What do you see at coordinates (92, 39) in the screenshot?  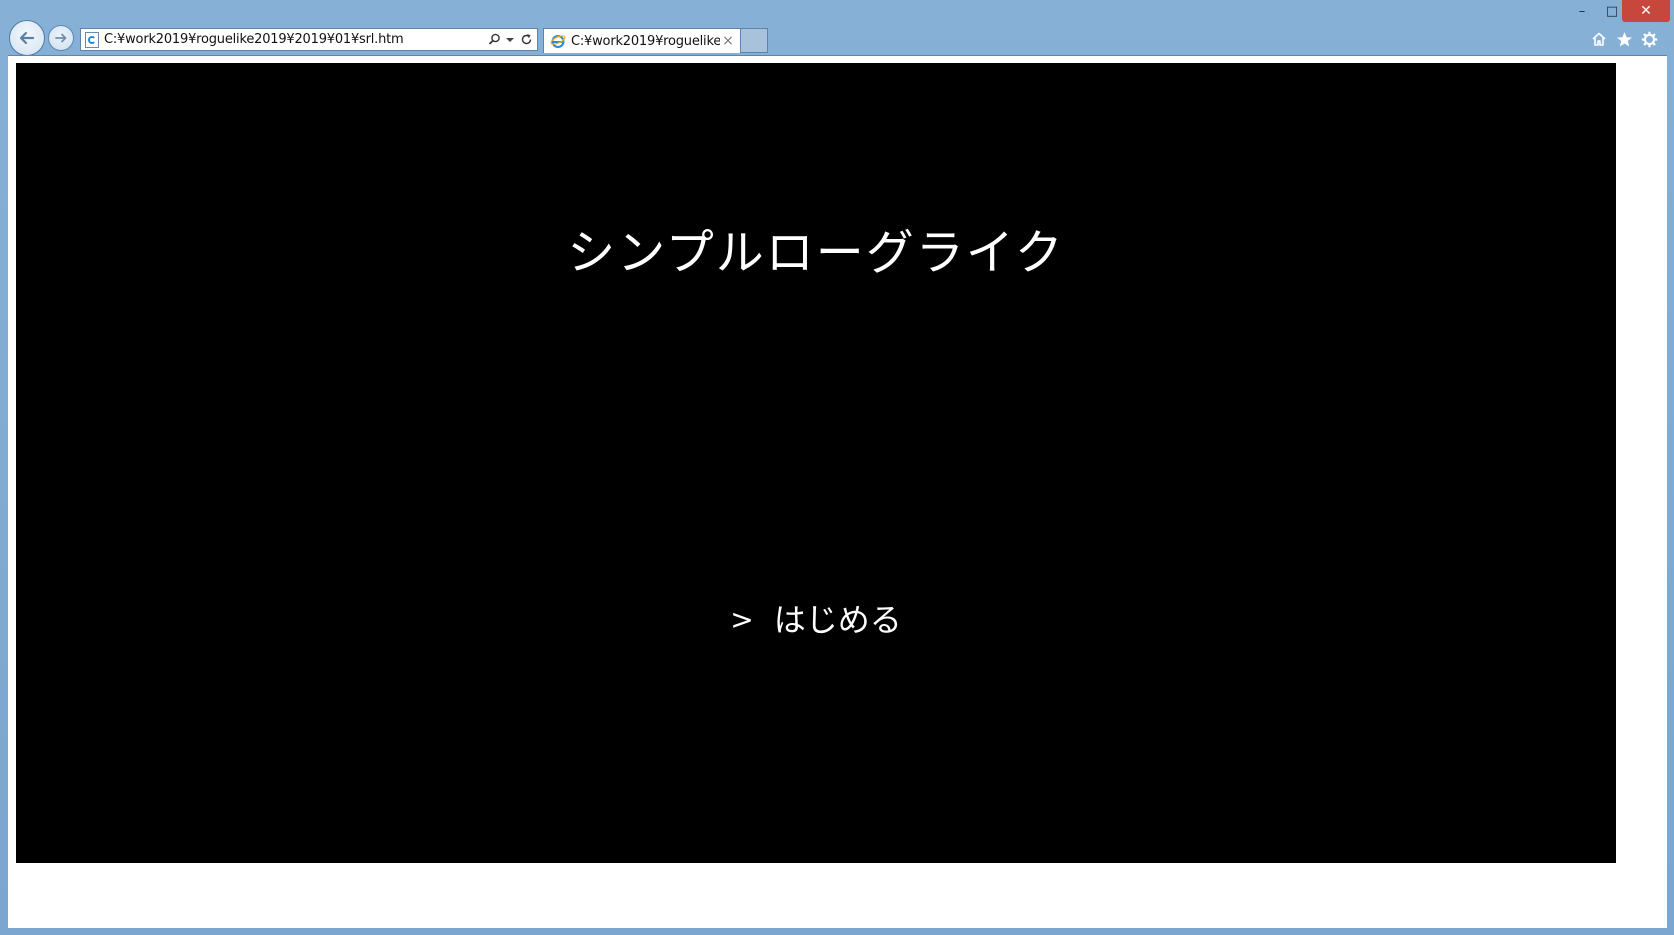 I see `page-favicon` at bounding box center [92, 39].